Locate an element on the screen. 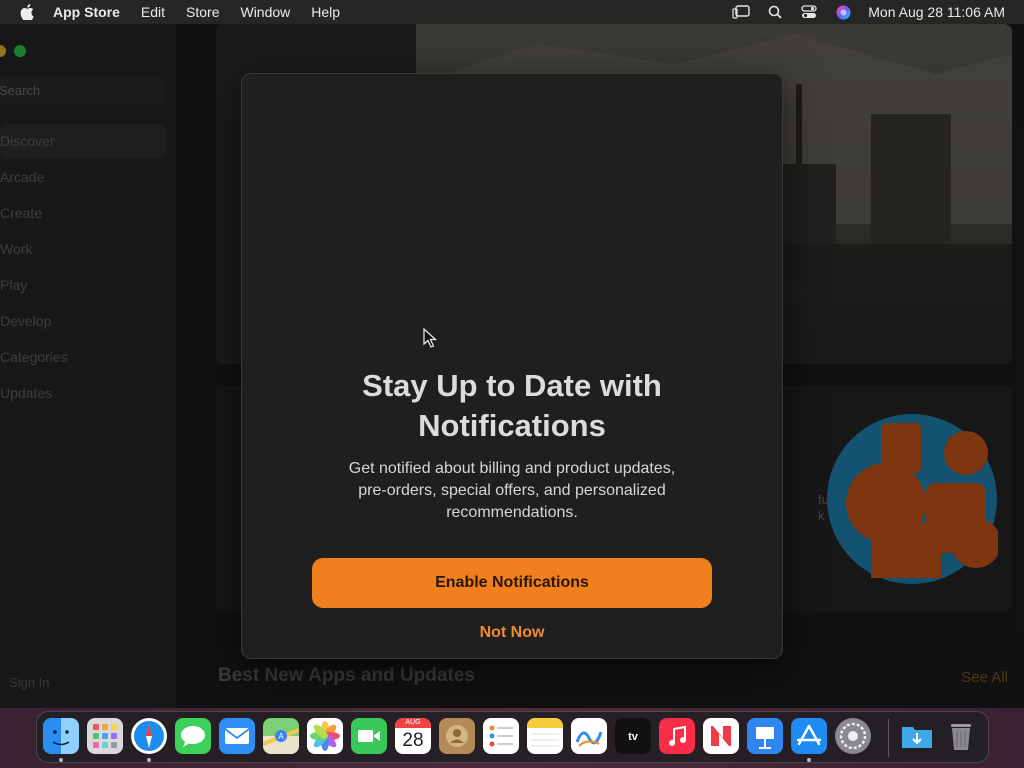 The image size is (1024, 768). facetime-icon is located at coordinates (369, 736).